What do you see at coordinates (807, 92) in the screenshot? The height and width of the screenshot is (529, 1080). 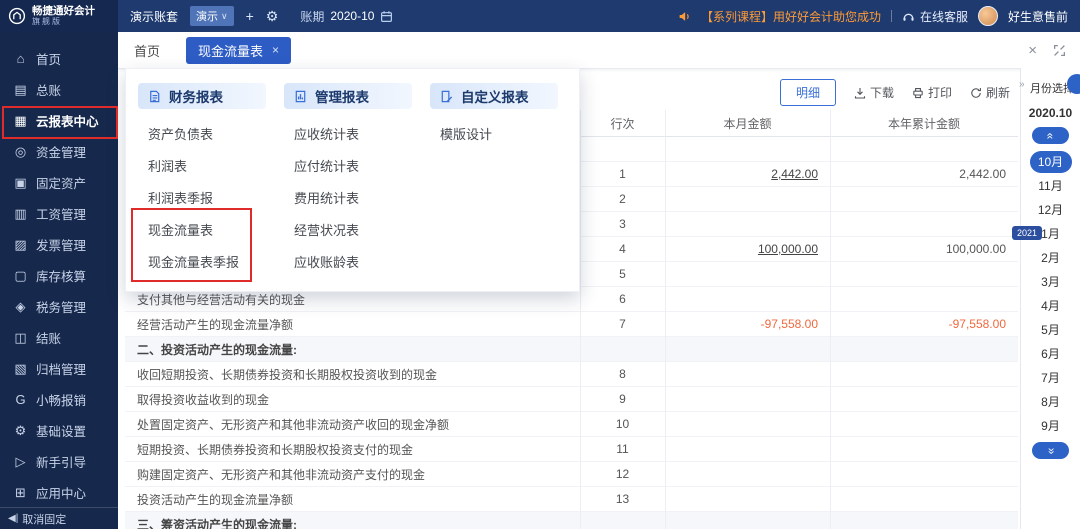 I see `detail-button: 明细` at bounding box center [807, 92].